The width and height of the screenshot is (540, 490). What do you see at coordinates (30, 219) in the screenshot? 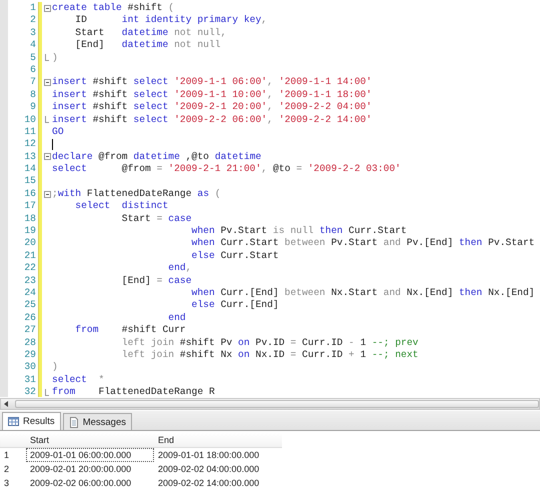
I see `line-number: 18` at bounding box center [30, 219].